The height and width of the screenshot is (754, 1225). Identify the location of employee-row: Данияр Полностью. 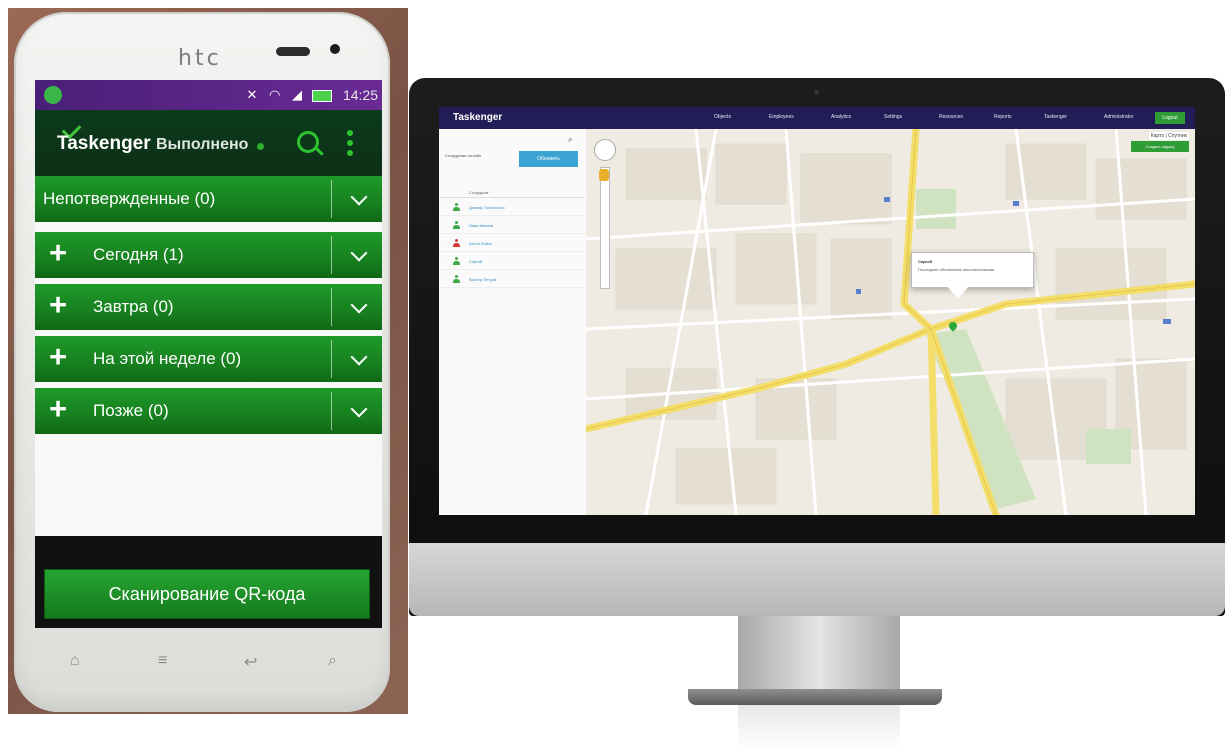
(512, 208).